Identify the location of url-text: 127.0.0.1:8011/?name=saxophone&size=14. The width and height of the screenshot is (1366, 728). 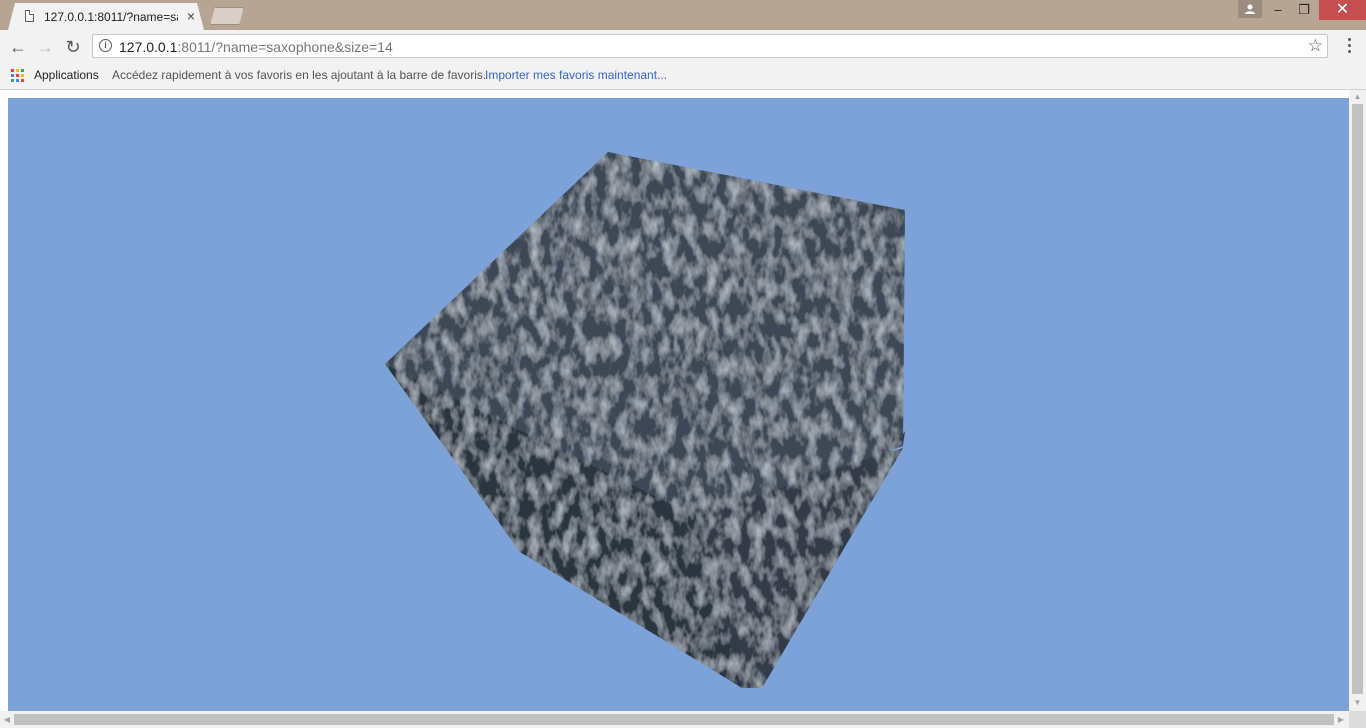
(256, 47).